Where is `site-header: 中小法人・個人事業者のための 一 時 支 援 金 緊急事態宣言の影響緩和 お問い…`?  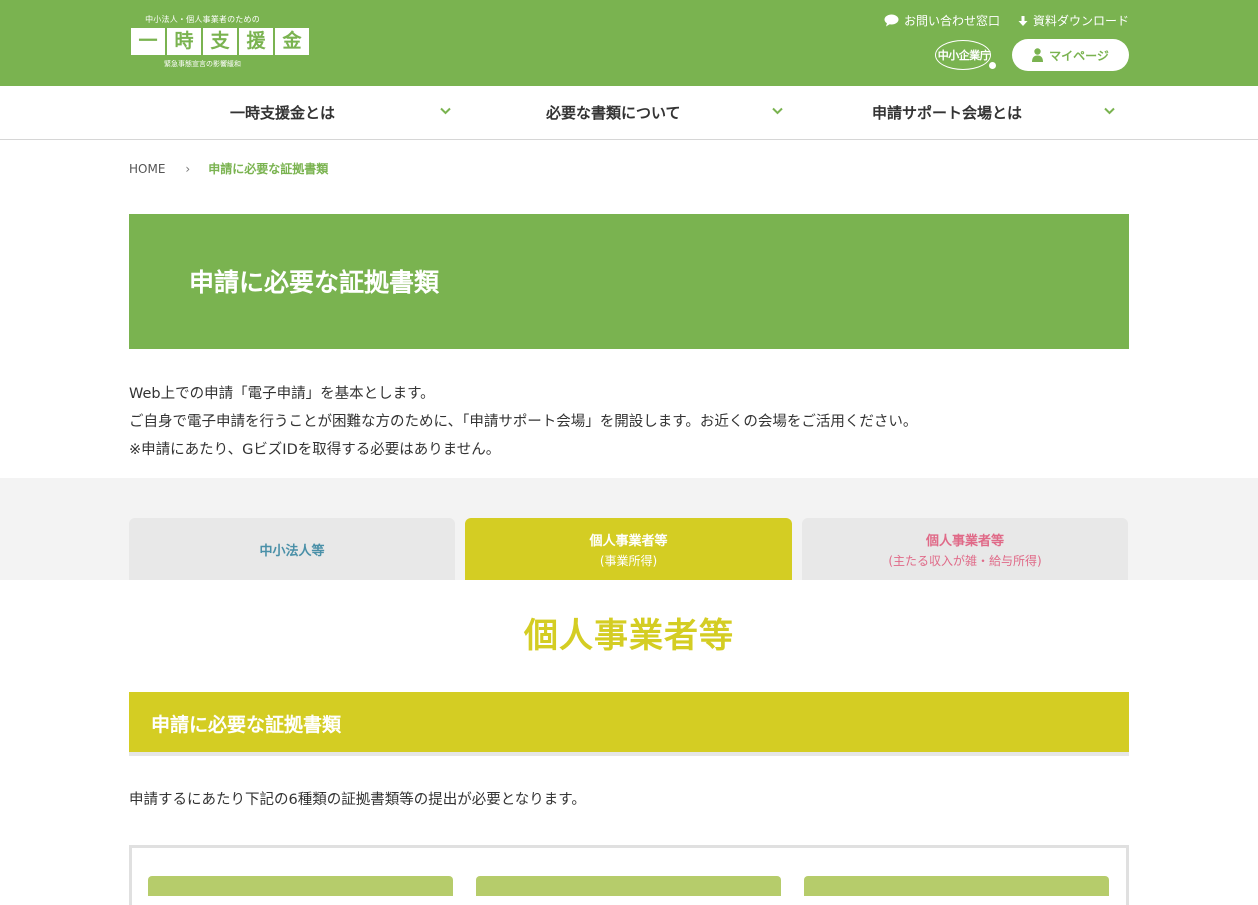
site-header: 中小法人・個人事業者のための 一 時 支 援 金 緊急事態宣言の影響緩和 お問い… is located at coordinates (629, 43).